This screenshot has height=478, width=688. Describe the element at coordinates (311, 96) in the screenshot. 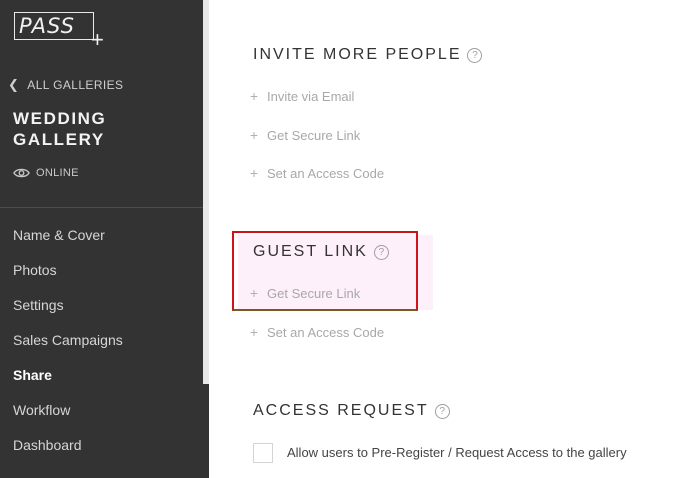

I see `option-label: Invite via Email` at that location.